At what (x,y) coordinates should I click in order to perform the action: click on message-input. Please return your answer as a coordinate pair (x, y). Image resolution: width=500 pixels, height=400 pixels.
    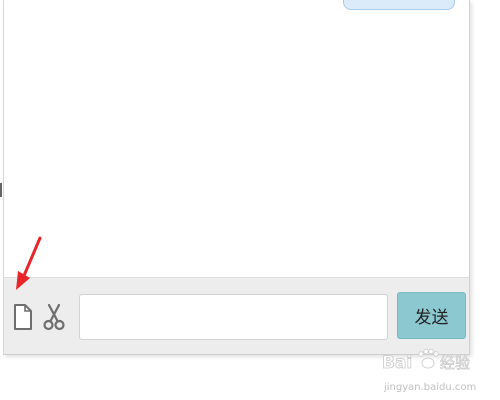
    Looking at the image, I should click on (233, 317).